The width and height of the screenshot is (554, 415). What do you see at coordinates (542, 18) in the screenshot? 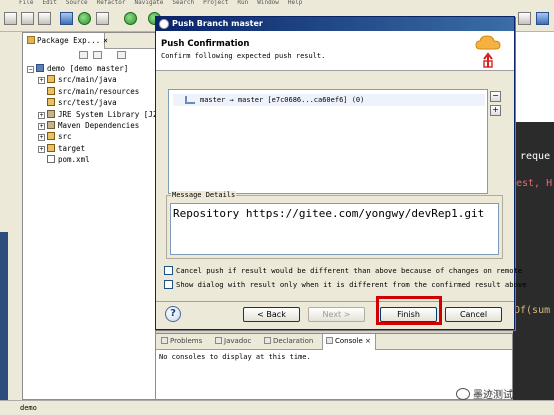
I see `java-perspective-icon` at bounding box center [542, 18].